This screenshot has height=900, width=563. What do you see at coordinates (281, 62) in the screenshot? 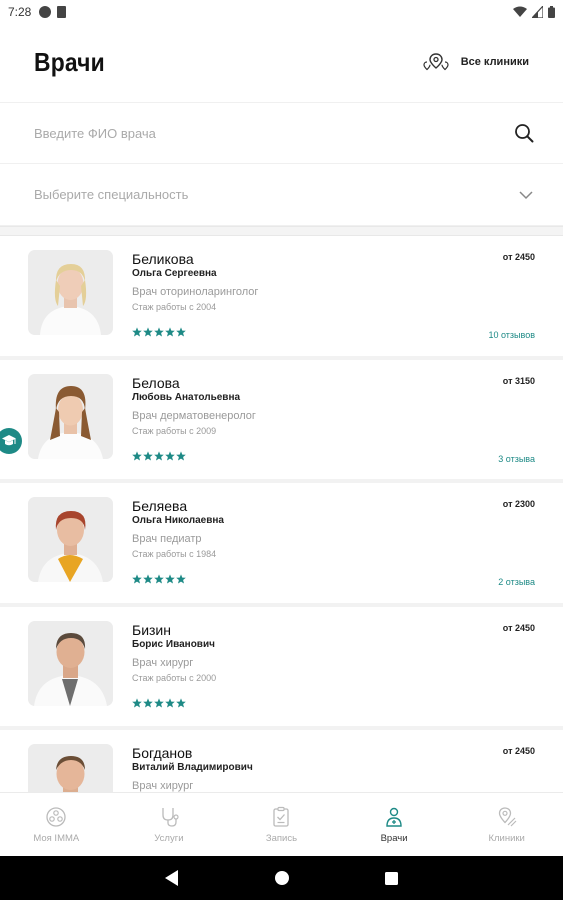
I see `header: Врачи Все клиники` at bounding box center [281, 62].